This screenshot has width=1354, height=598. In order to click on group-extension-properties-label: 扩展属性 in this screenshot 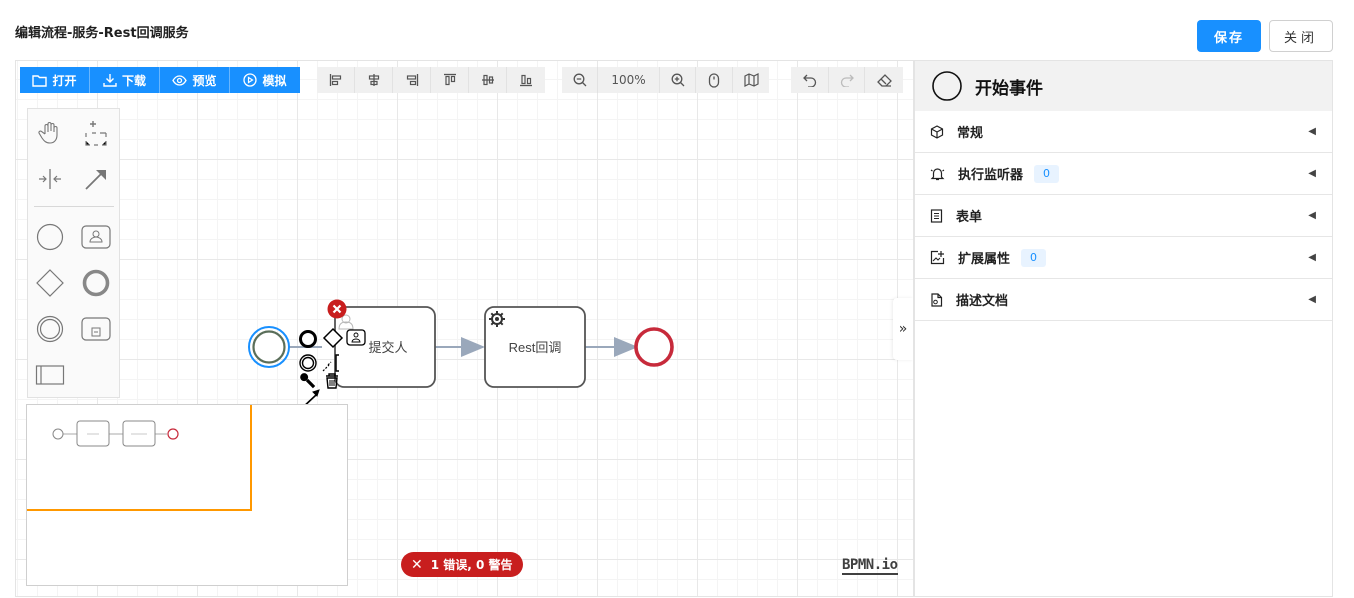, I will do `click(984, 259)`.